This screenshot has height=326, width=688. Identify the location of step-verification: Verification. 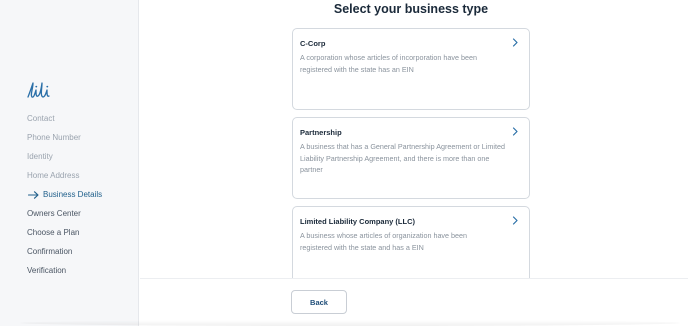
(64, 270).